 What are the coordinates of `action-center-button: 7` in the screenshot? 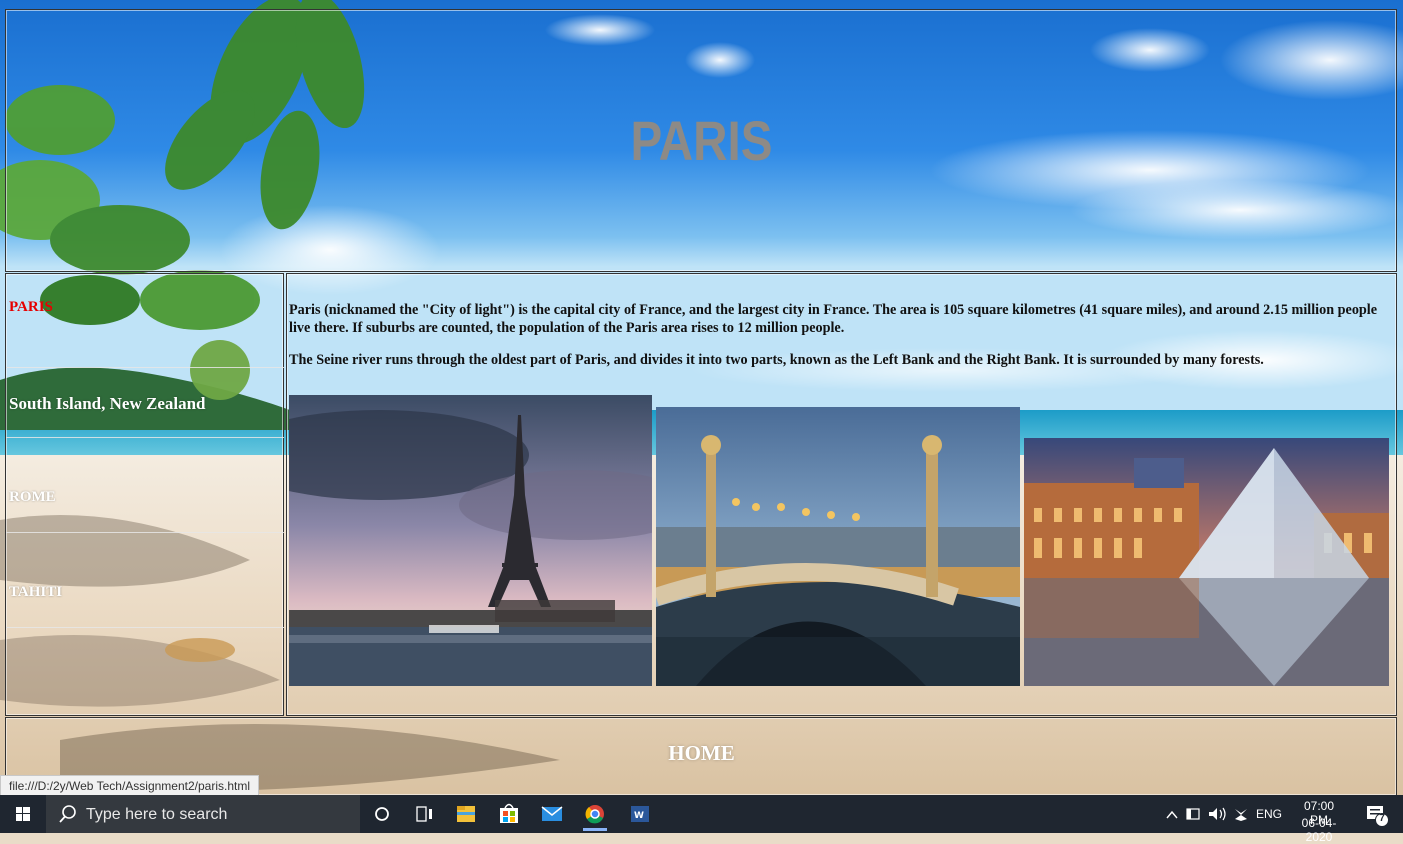 It's located at (1378, 814).